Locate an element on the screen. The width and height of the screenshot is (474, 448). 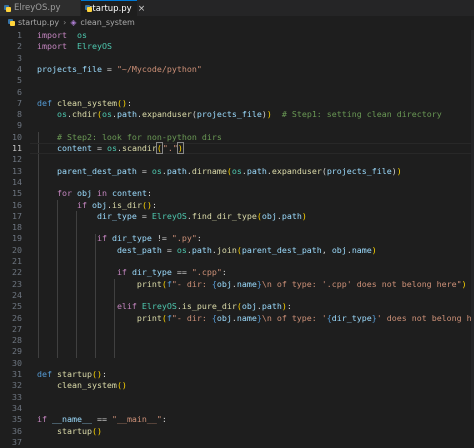
code-token: dest_path is located at coordinates (139, 249).